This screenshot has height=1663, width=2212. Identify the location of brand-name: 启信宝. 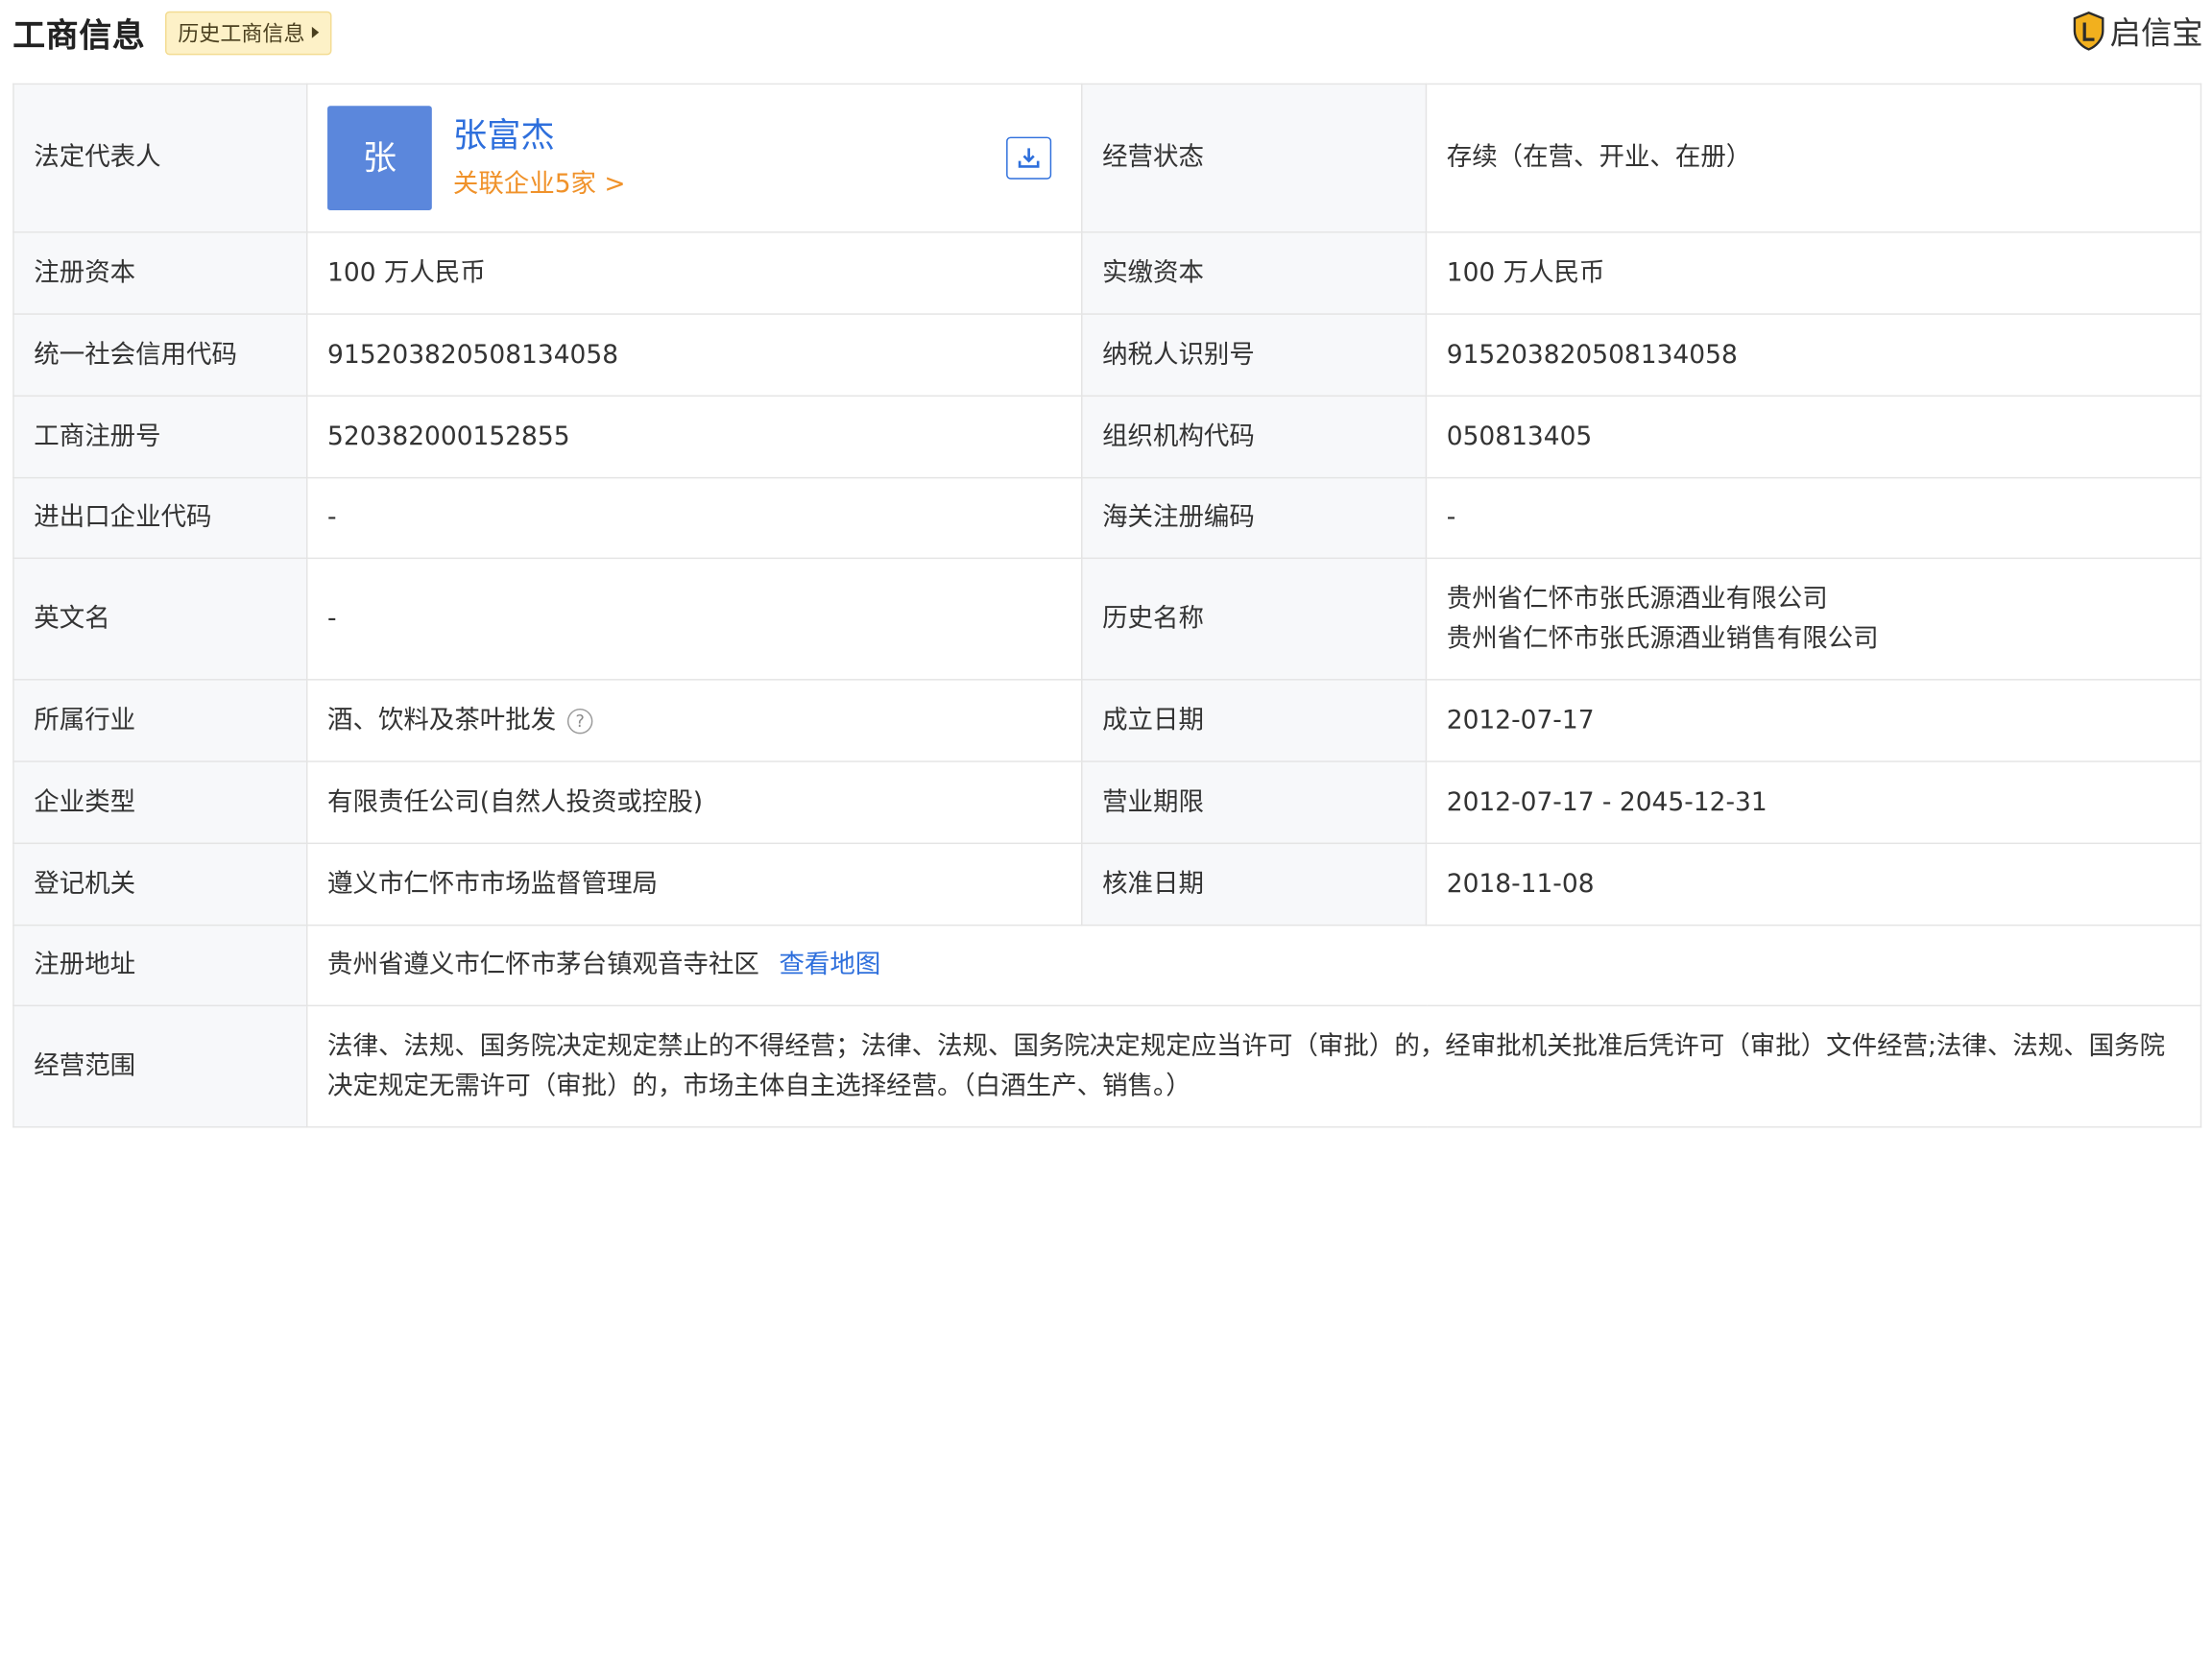
(2156, 35).